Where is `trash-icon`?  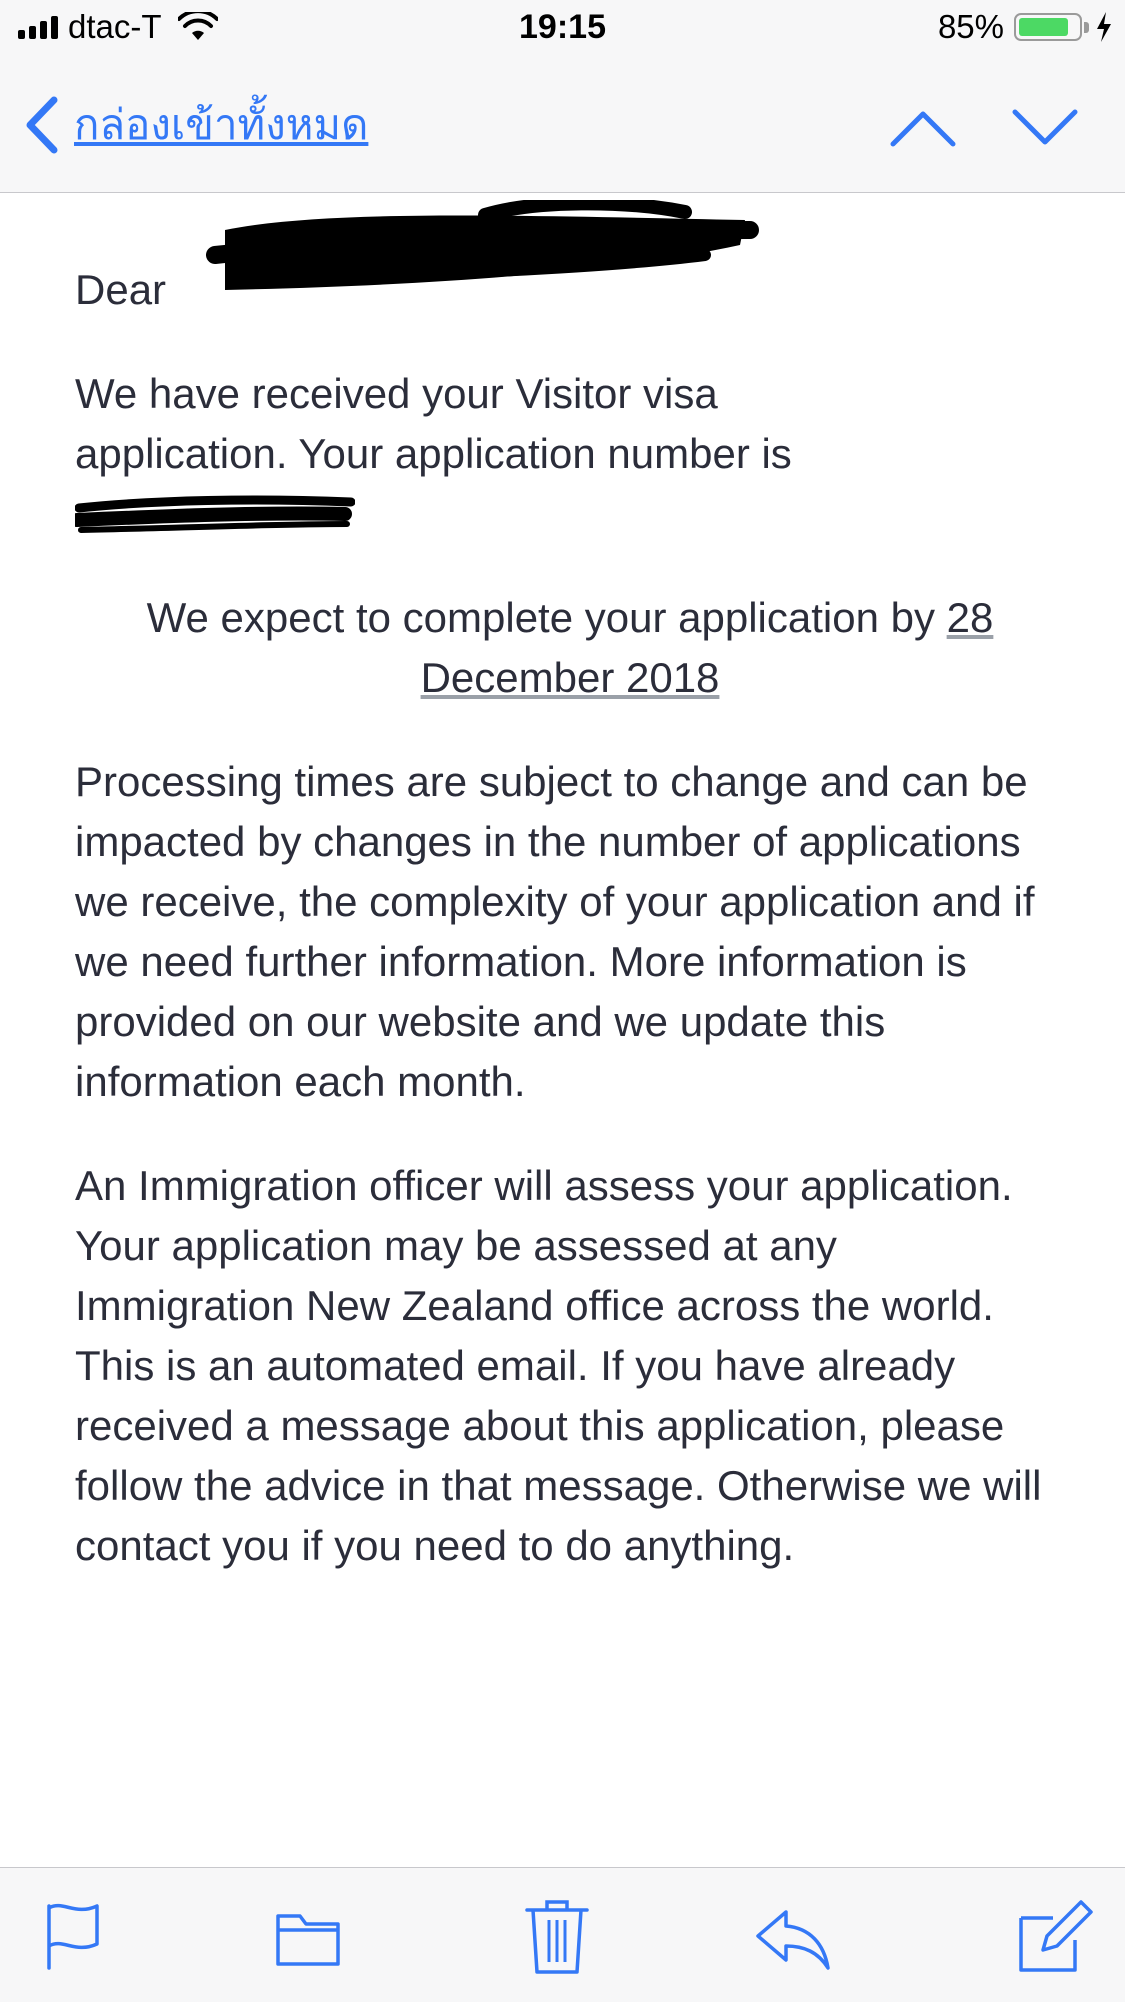 trash-icon is located at coordinates (557, 1936).